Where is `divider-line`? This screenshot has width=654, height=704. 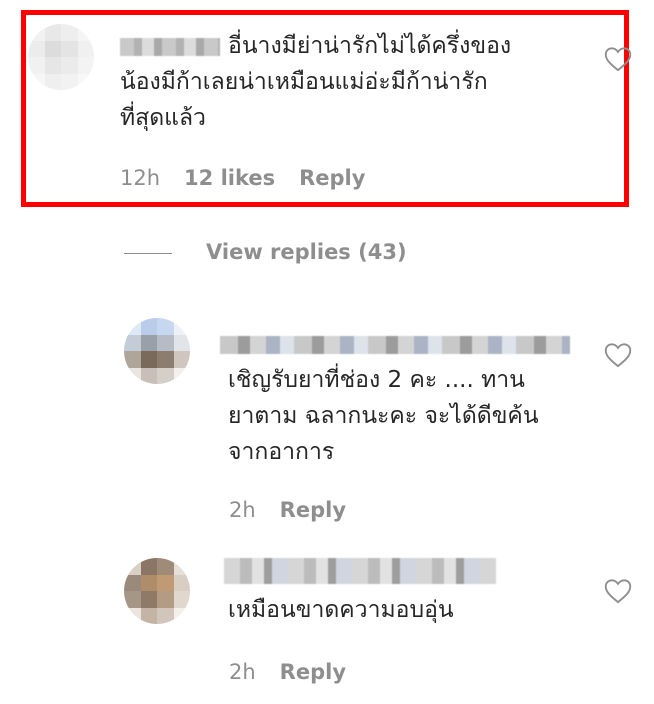
divider-line is located at coordinates (148, 253).